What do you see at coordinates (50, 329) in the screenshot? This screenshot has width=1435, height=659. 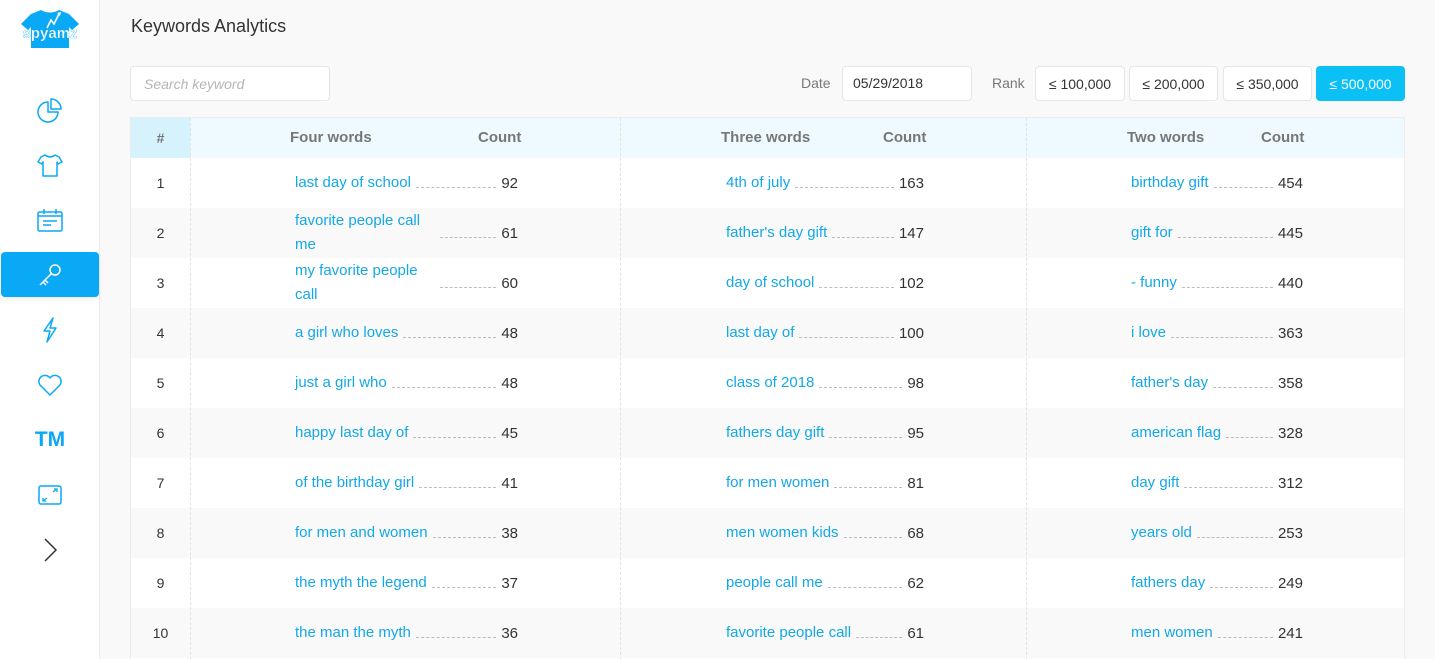 I see `sidebar-item-trending` at bounding box center [50, 329].